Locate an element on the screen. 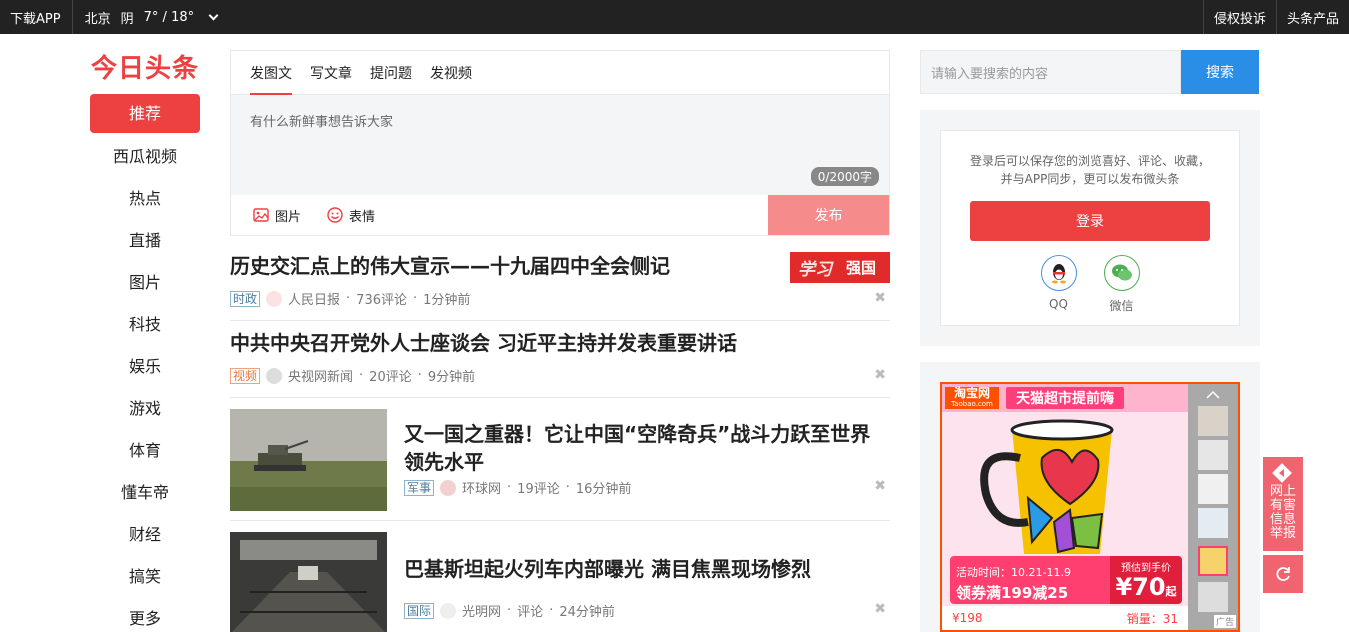  weather-widget: 北京 阴 7° / 18° is located at coordinates (146, 17).